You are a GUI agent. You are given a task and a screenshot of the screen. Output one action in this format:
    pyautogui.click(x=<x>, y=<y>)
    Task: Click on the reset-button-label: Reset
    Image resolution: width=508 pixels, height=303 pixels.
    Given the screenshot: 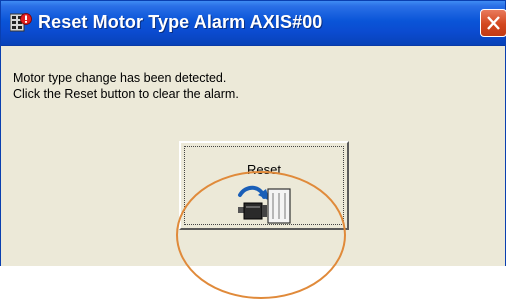 What is the action you would take?
    pyautogui.click(x=264, y=169)
    